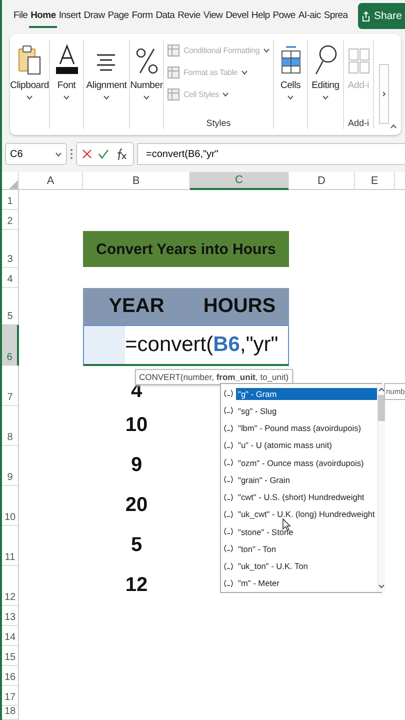 Image resolution: width=405 pixels, height=720 pixels. Describe the element at coordinates (299, 445) in the screenshot. I see `autocomplete-item: "u" - U (atomic mass unit)` at that location.